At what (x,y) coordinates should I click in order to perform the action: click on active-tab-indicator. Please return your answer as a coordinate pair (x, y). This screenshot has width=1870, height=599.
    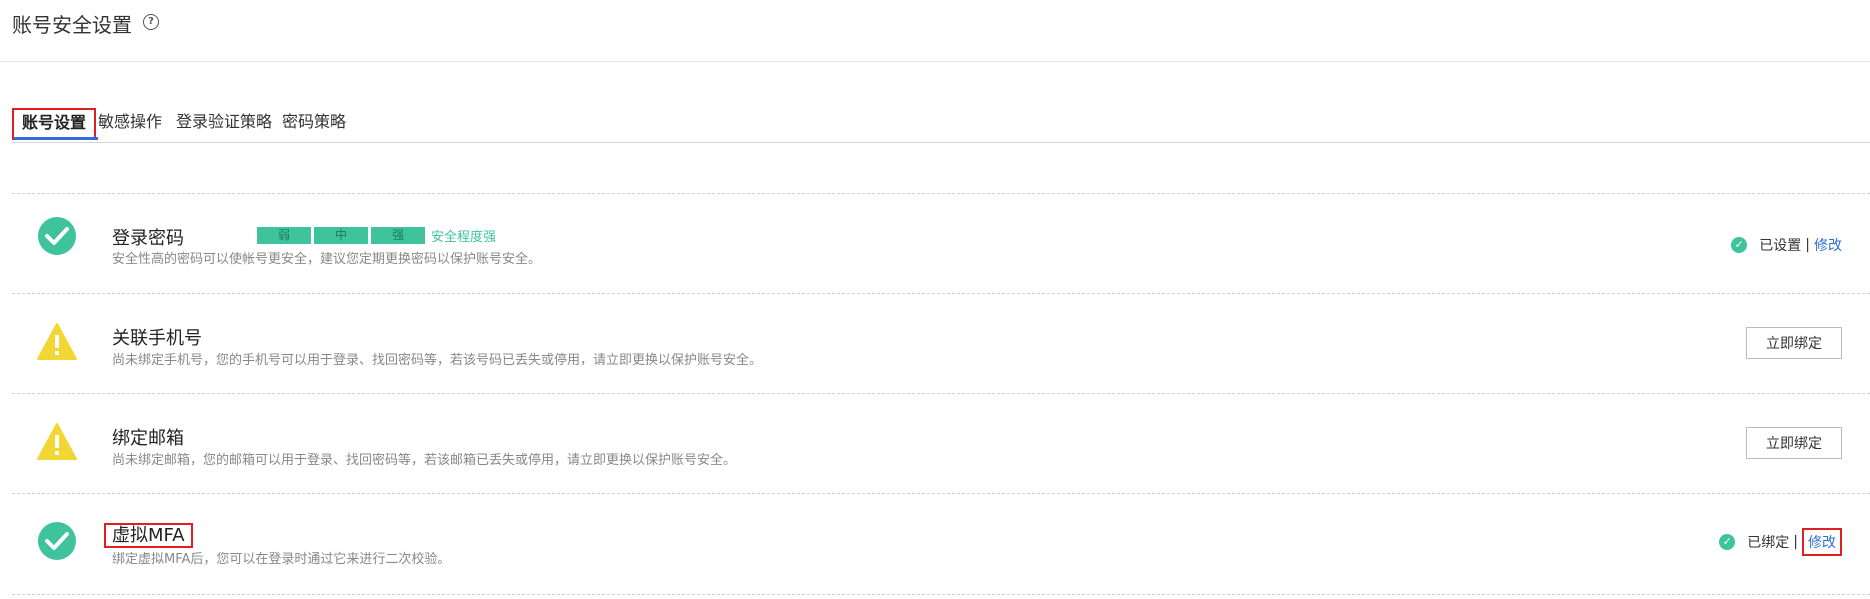
    Looking at the image, I should click on (56, 138).